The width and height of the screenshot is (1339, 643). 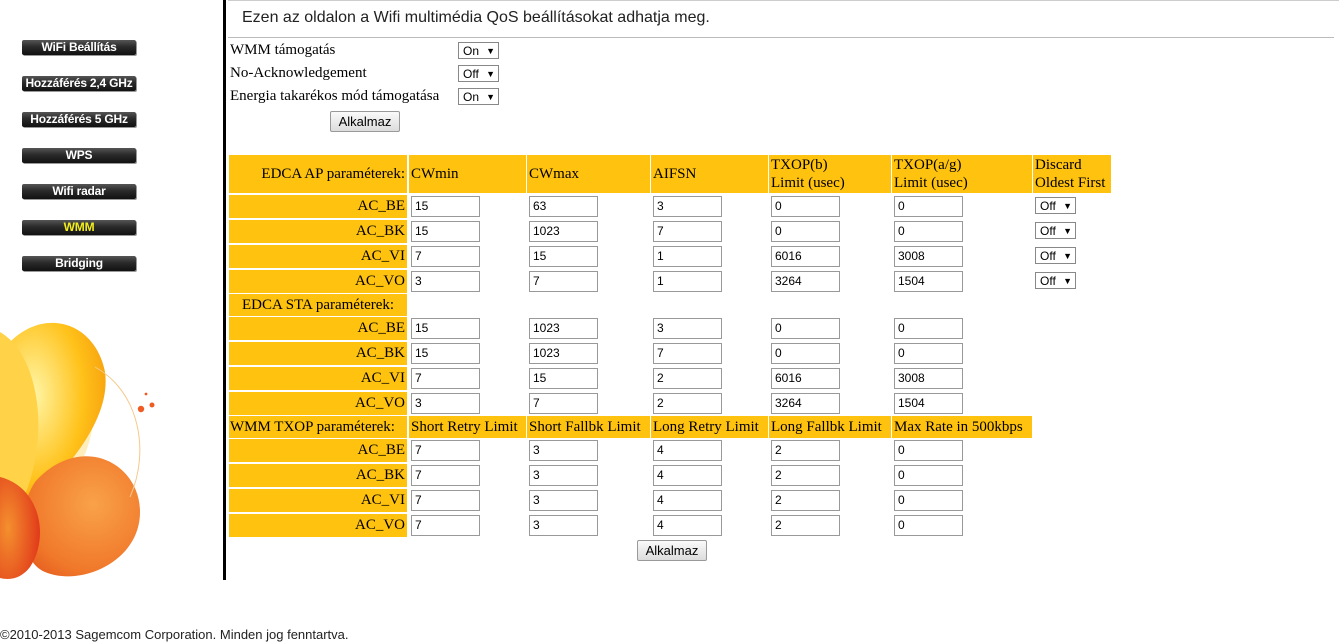 What do you see at coordinates (928, 403) in the screenshot?
I see `sta-param-input: 1504` at bounding box center [928, 403].